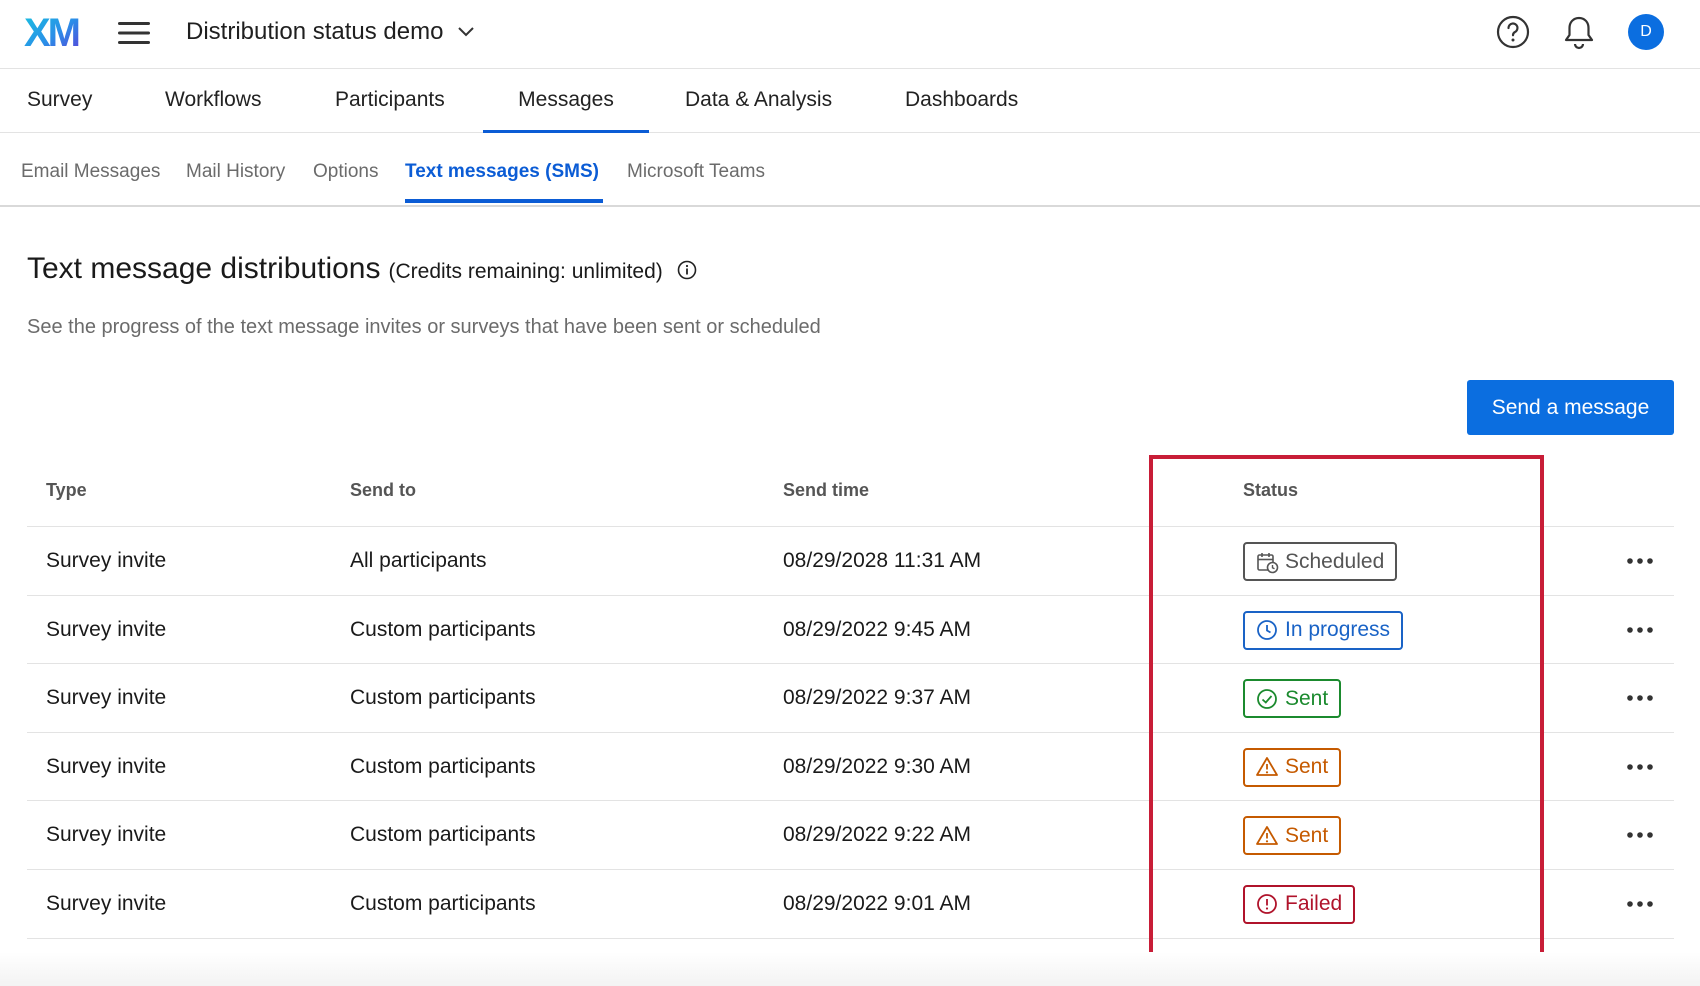 This screenshot has height=986, width=1700. I want to click on tab-label: Data & Analysis, so click(759, 99).